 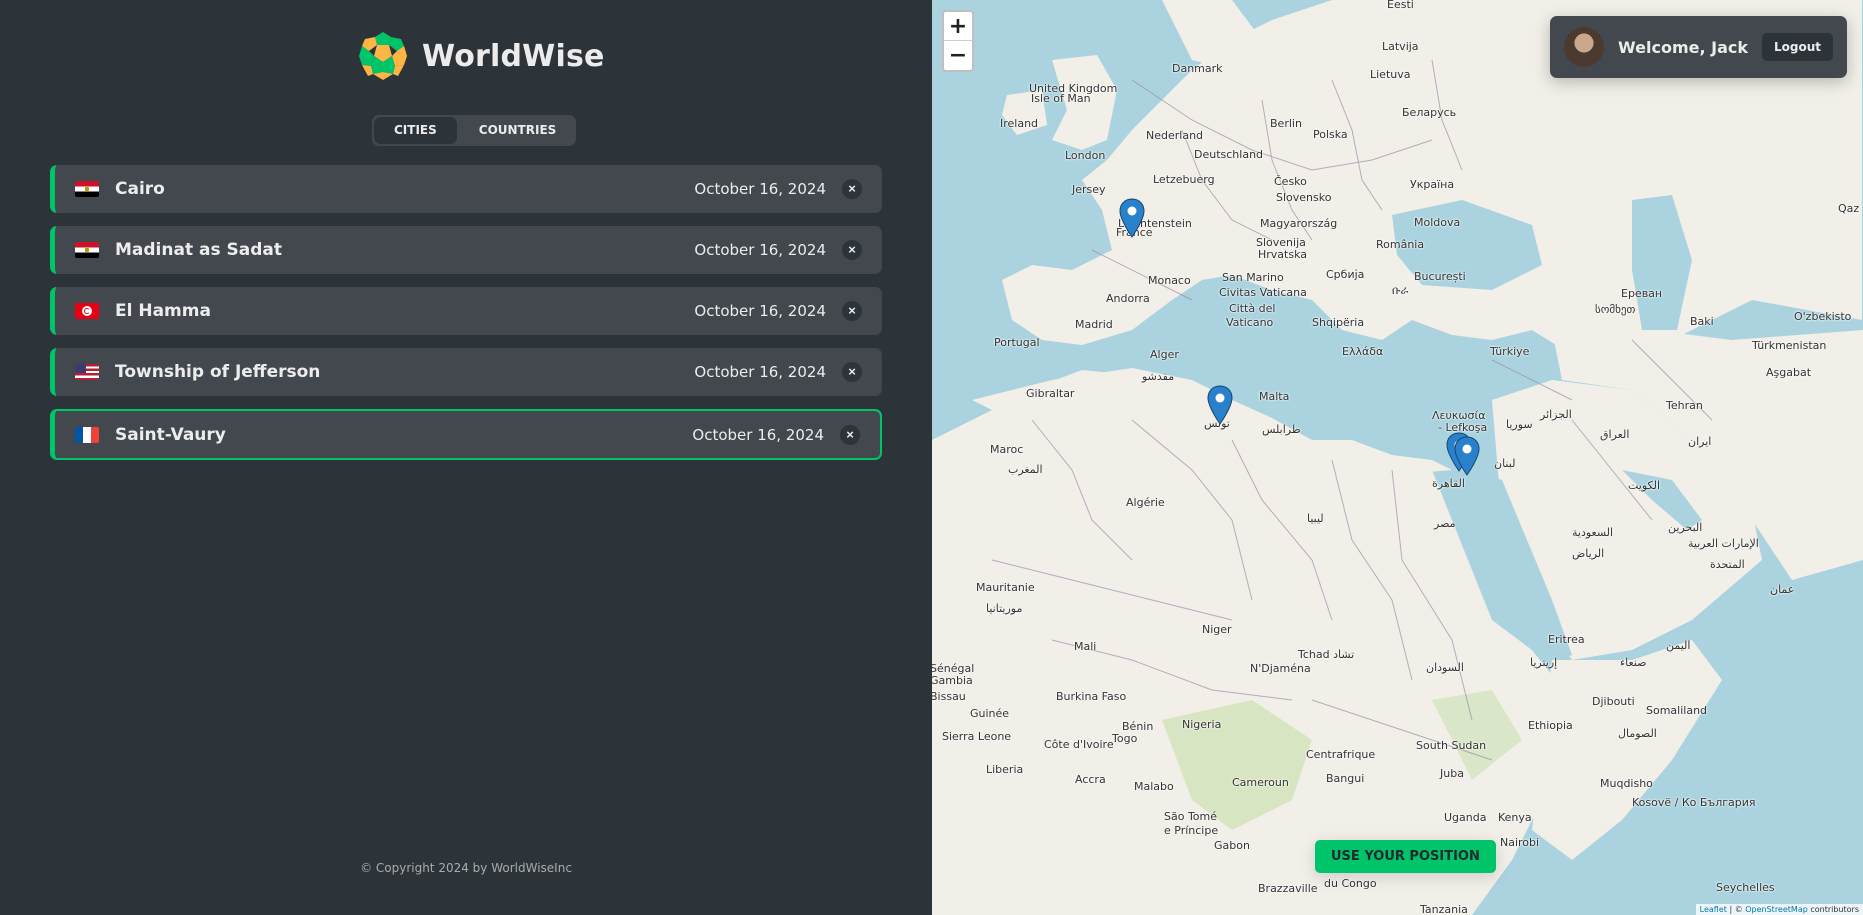 I want to click on tunisia-flag-icon, so click(x=87, y=311).